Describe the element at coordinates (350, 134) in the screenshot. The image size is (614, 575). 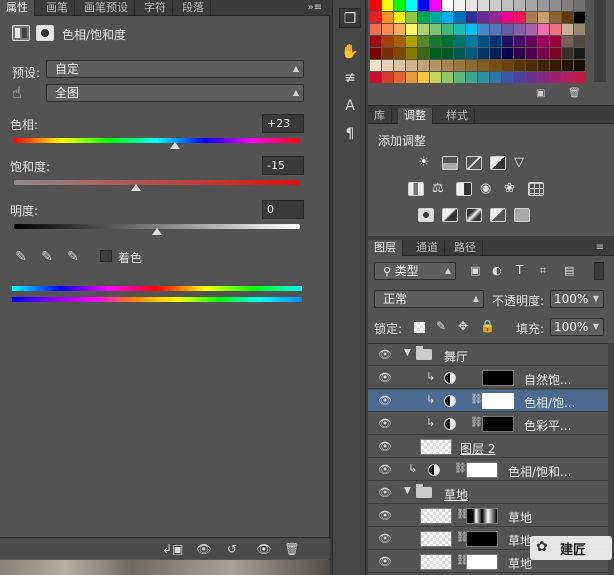
I see `paragraph-icon: ¶` at that location.